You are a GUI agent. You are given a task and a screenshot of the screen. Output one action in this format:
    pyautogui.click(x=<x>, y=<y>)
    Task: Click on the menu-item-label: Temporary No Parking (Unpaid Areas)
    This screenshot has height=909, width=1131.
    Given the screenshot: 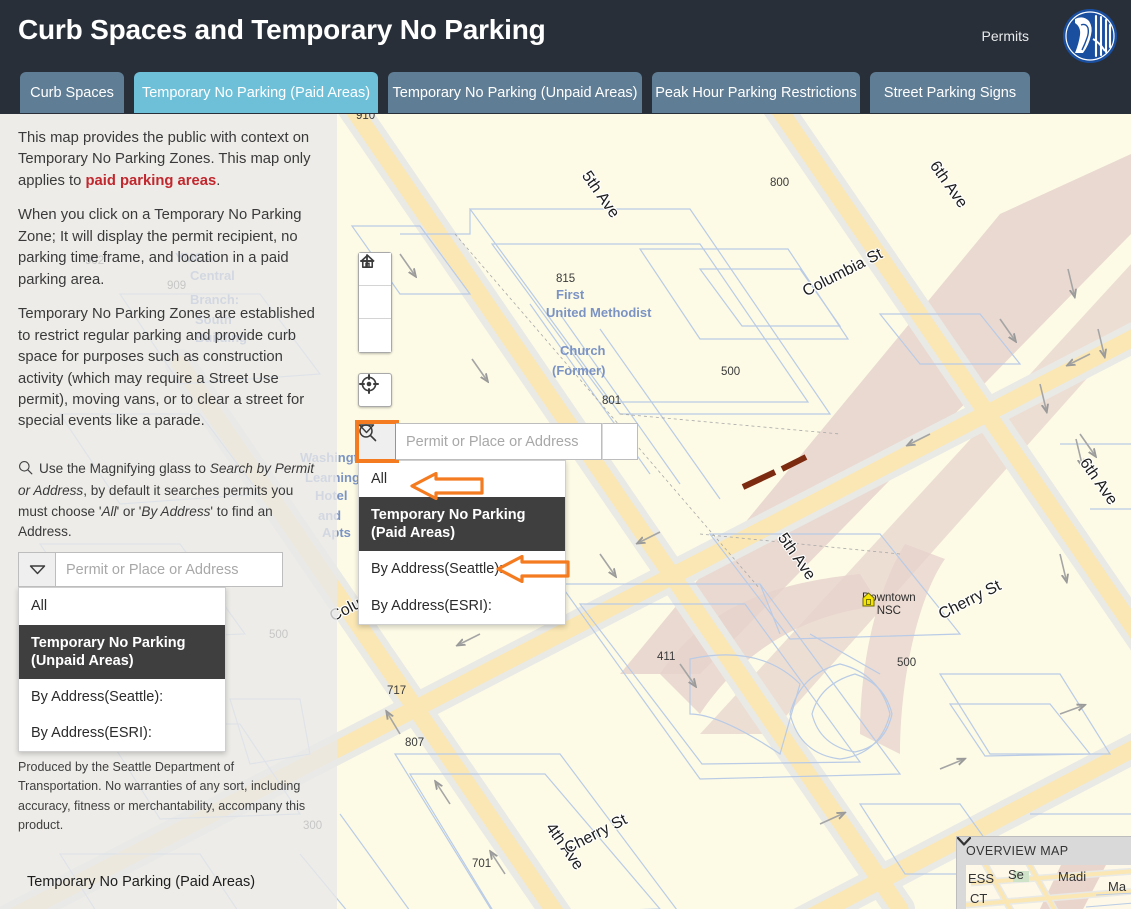 What is the action you would take?
    pyautogui.click(x=108, y=651)
    